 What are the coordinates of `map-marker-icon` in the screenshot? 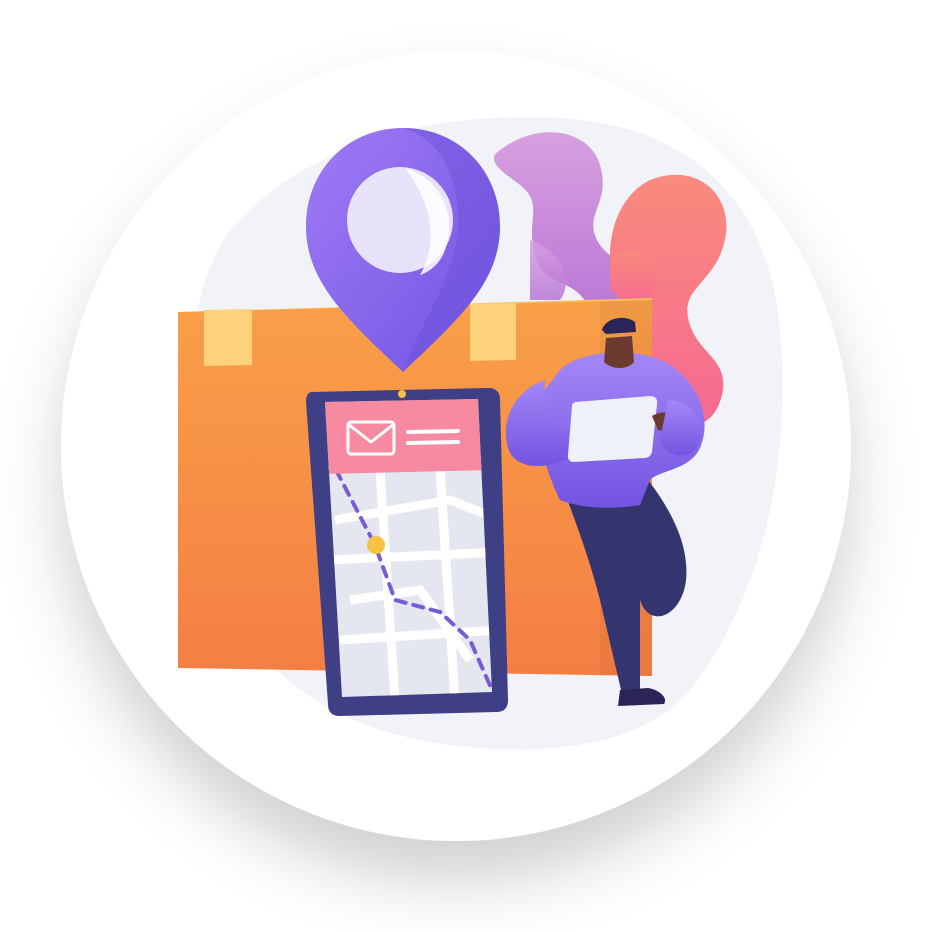 It's located at (376, 545).